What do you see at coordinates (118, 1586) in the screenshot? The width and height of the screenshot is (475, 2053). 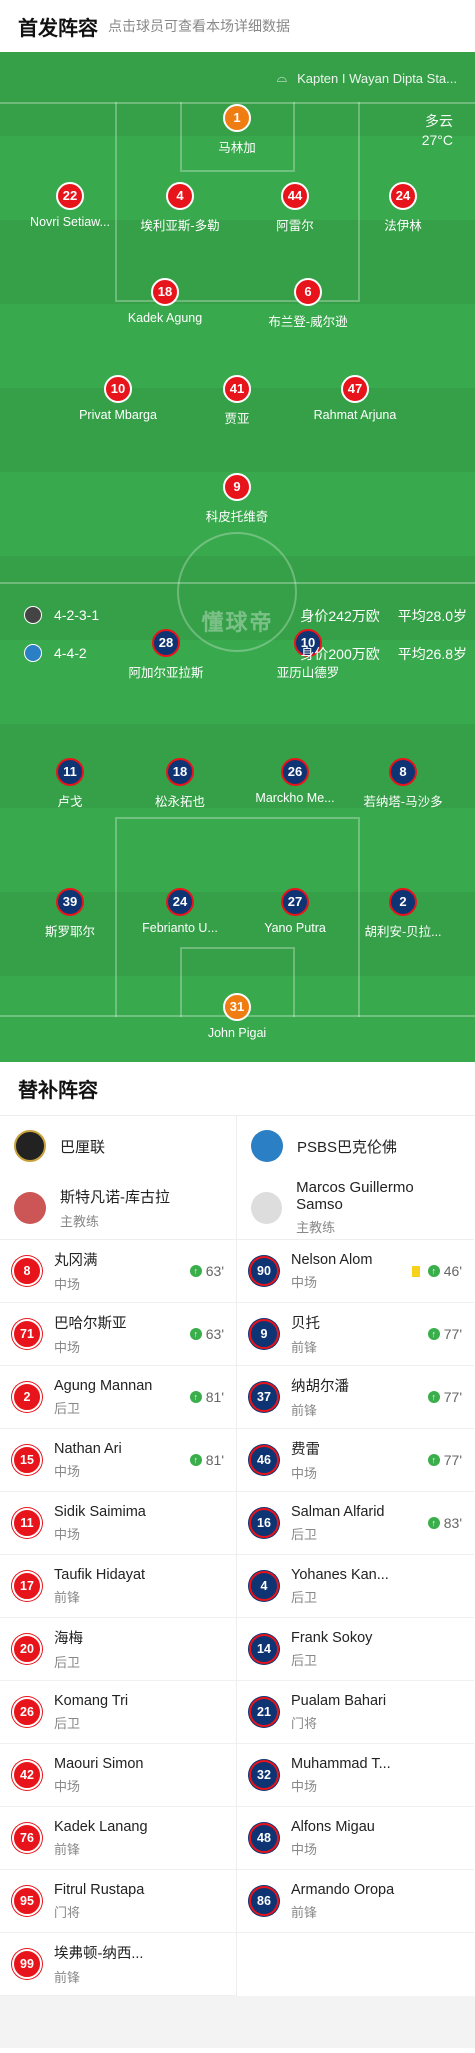 I see `sub-player-row: 17 Taufik Hidayat 前锋` at bounding box center [118, 1586].